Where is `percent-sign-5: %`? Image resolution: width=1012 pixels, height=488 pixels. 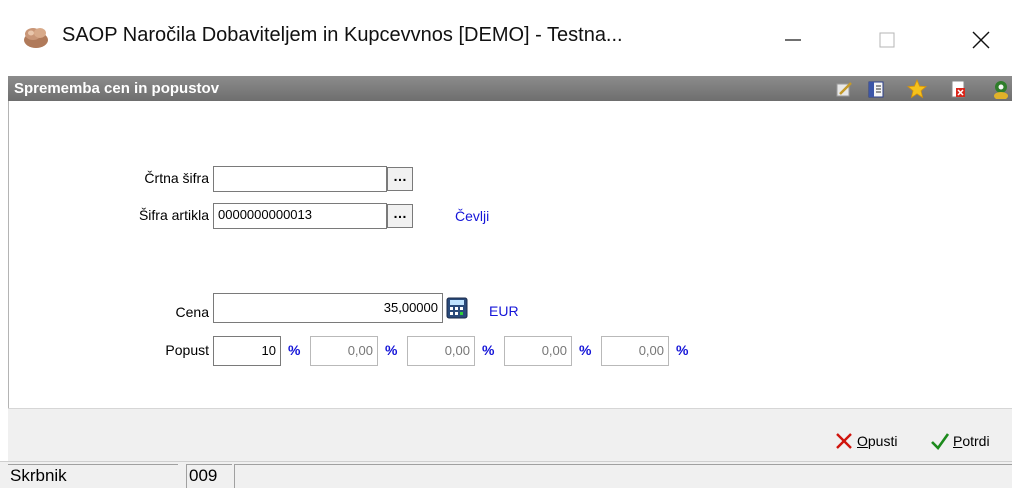
percent-sign-5: % is located at coordinates (682, 350).